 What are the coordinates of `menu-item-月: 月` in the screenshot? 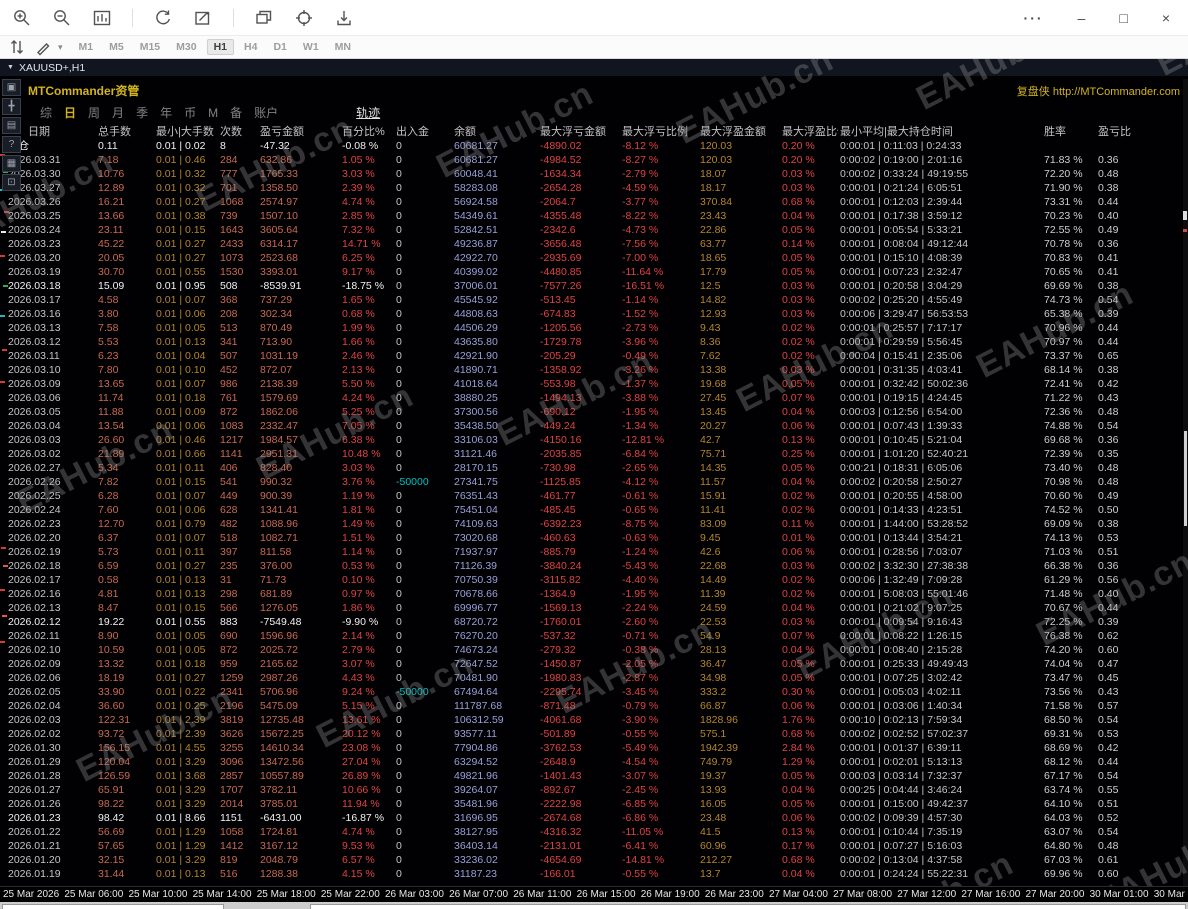 It's located at (118, 112).